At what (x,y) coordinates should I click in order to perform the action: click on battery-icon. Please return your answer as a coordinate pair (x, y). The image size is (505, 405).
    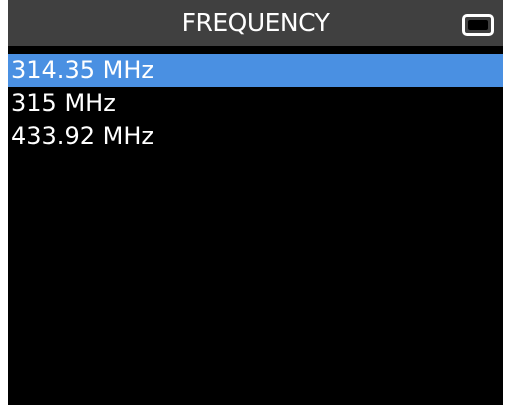
    Looking at the image, I should click on (478, 25).